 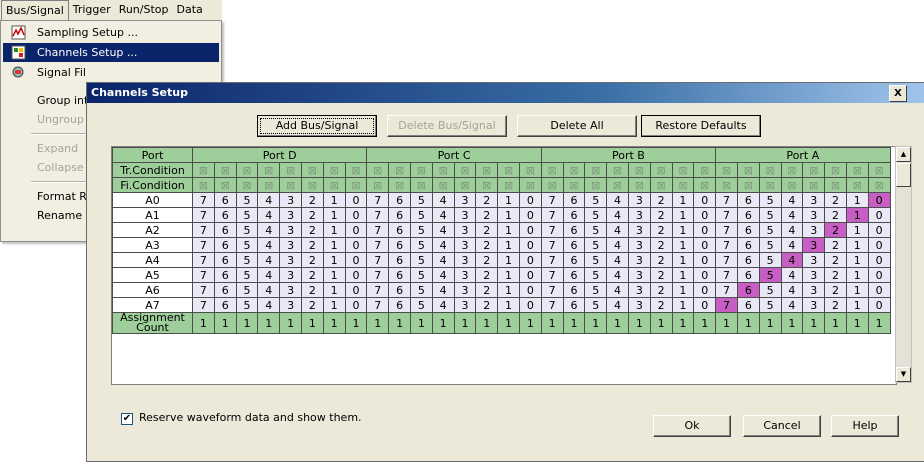 I want to click on signal-name: A5, so click(x=152, y=275).